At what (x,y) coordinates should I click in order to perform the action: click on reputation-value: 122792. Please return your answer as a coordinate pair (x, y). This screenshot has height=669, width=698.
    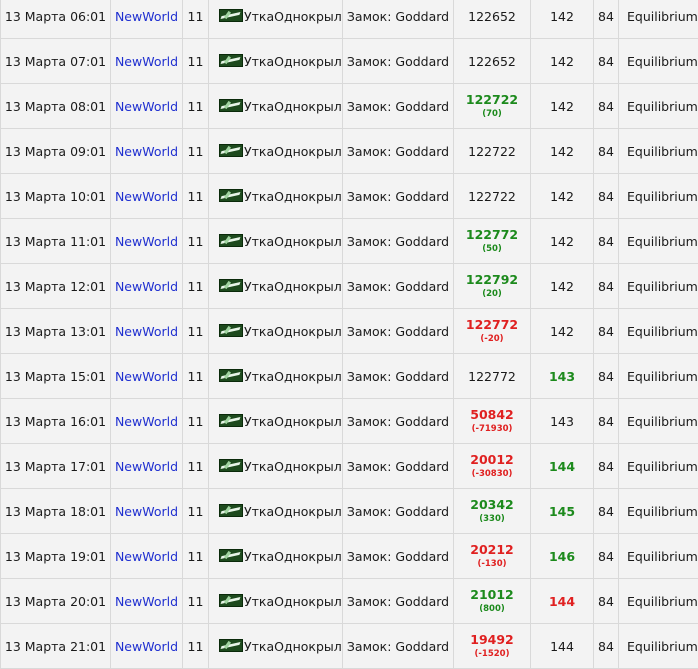
    Looking at the image, I should click on (492, 279).